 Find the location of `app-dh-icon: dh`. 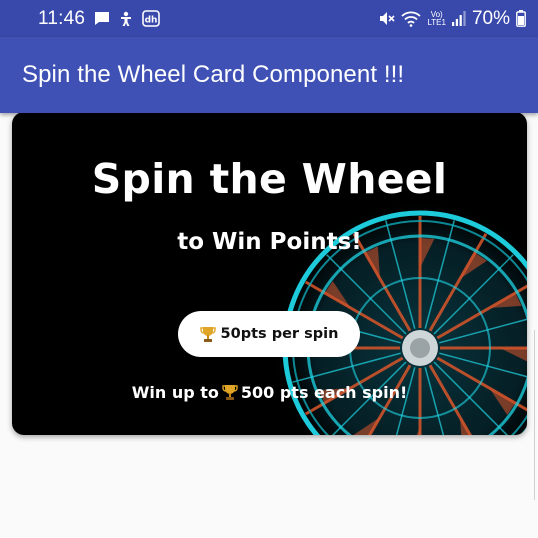

app-dh-icon: dh is located at coordinates (151, 18).